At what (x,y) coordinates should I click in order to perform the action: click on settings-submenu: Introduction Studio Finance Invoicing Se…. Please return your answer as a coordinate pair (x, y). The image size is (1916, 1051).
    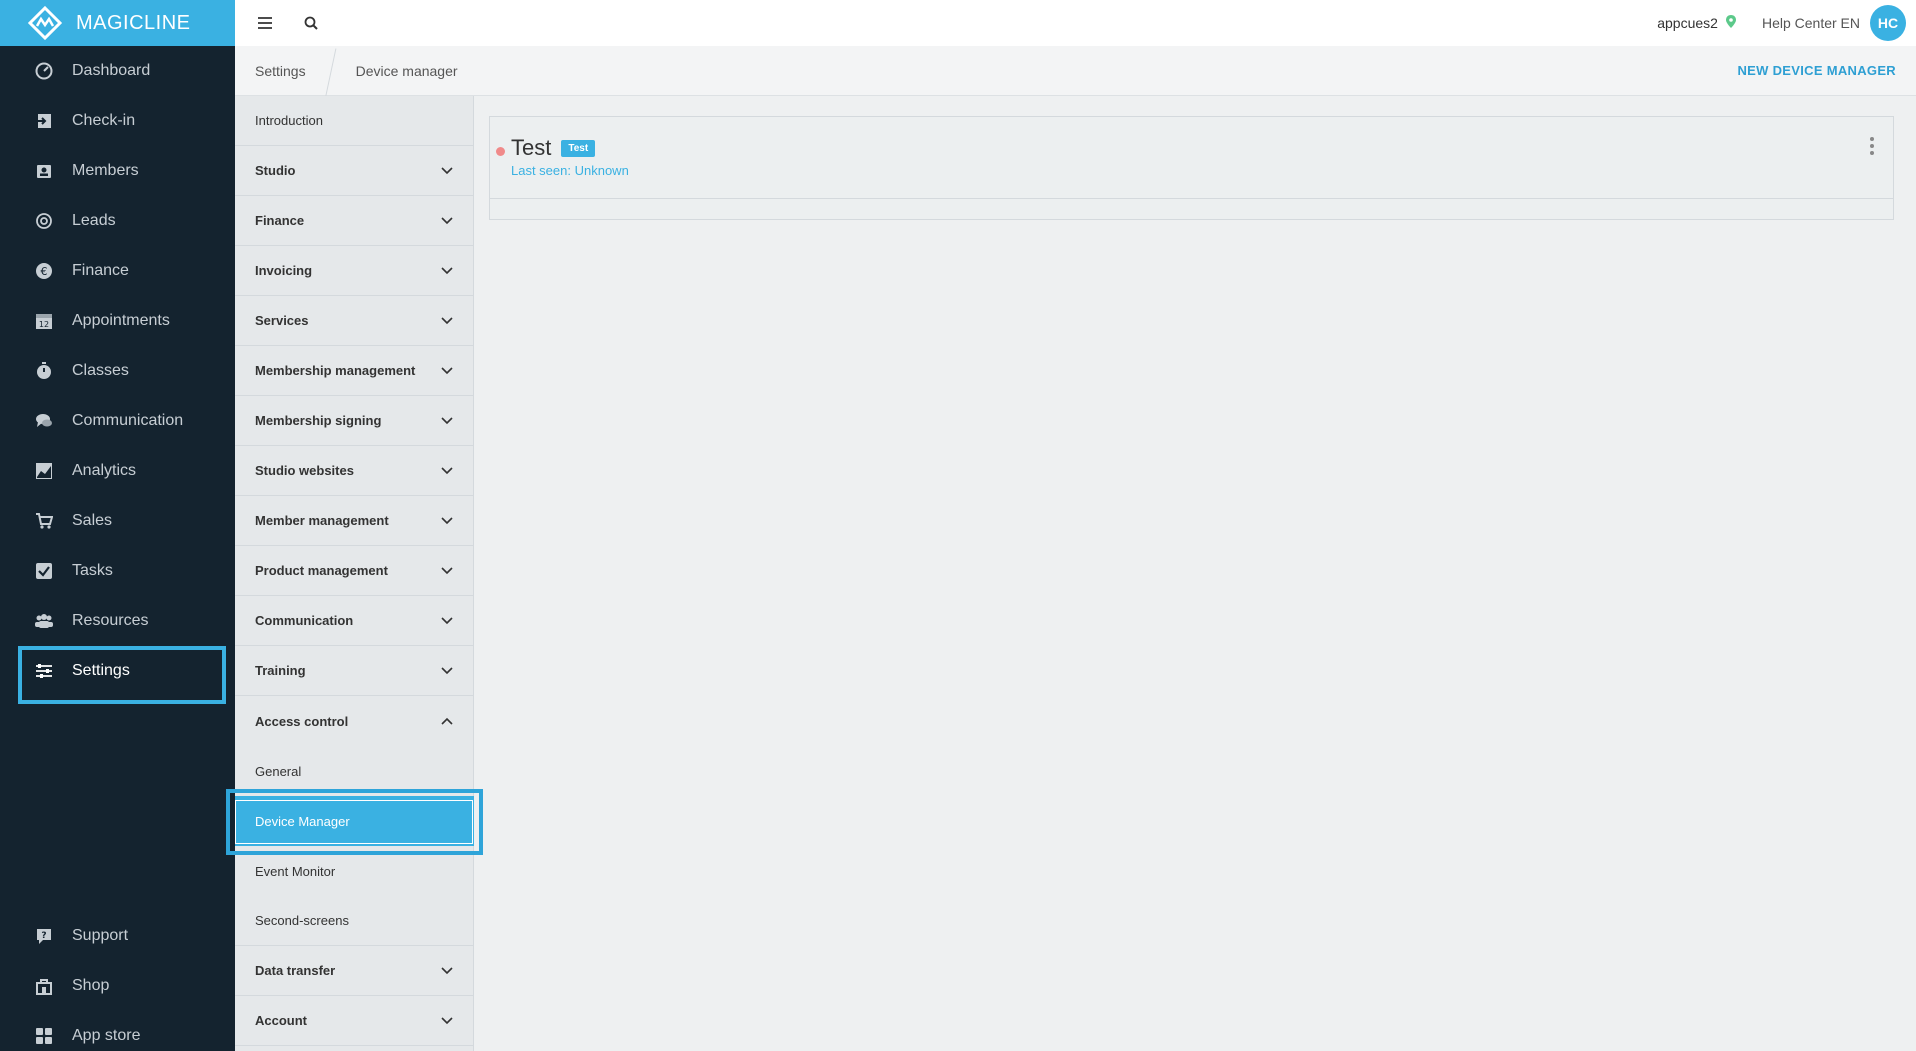
    Looking at the image, I should click on (354, 573).